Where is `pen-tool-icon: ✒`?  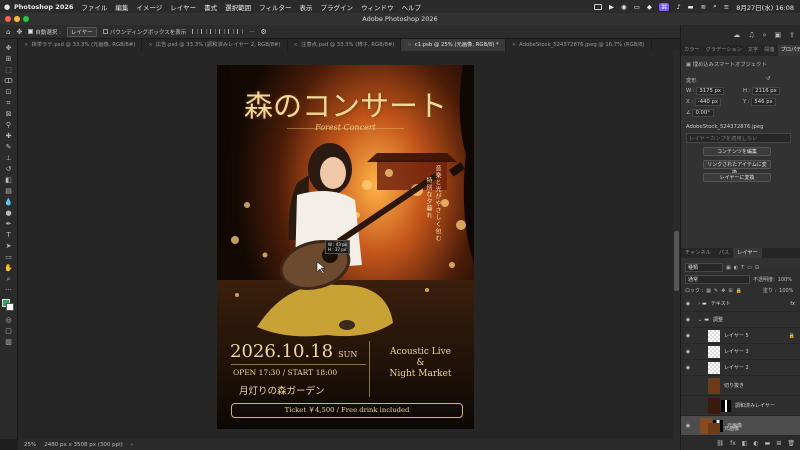 pen-tool-icon: ✒ is located at coordinates (9, 224).